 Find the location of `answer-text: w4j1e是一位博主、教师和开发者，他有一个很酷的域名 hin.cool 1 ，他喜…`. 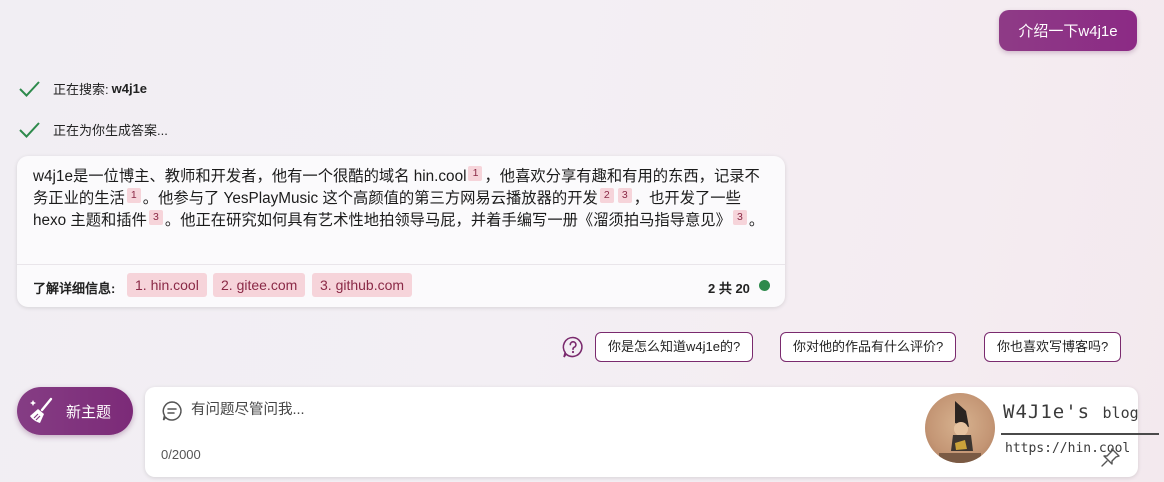

answer-text: w4j1e是一位博主、教师和开发者，他有一个很酷的域名 hin.cool 1 ，他喜… is located at coordinates (402, 199).